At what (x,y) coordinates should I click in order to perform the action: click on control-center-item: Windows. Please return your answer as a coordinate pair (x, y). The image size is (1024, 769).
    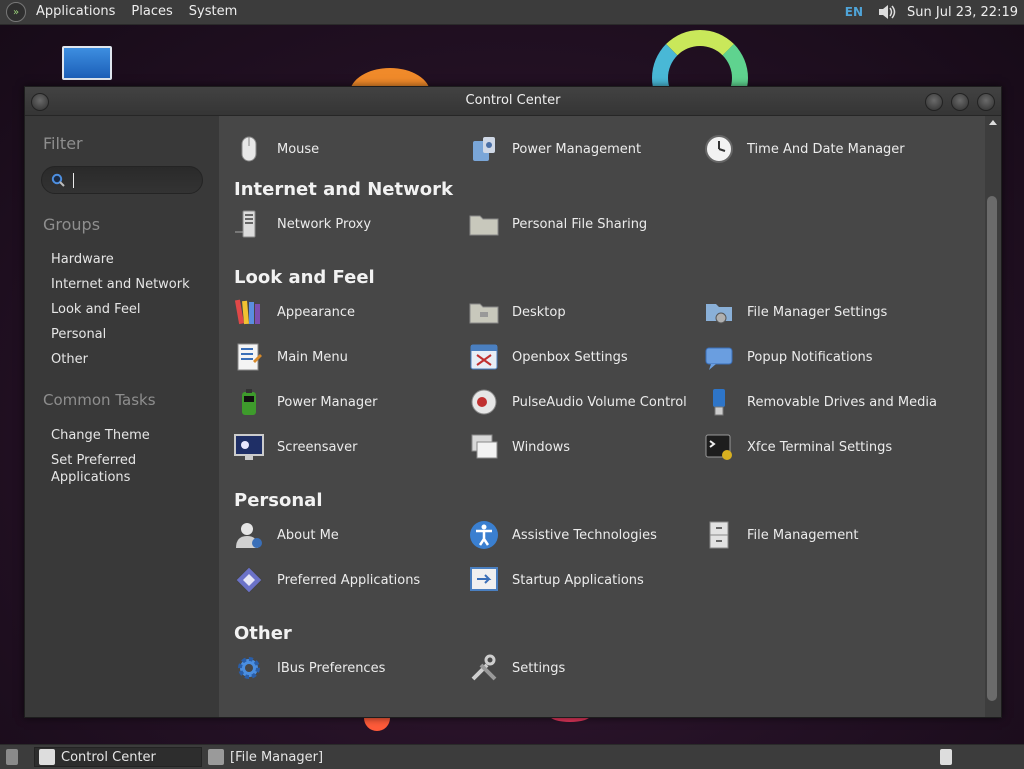
    Looking at the image, I should click on (512, 447).